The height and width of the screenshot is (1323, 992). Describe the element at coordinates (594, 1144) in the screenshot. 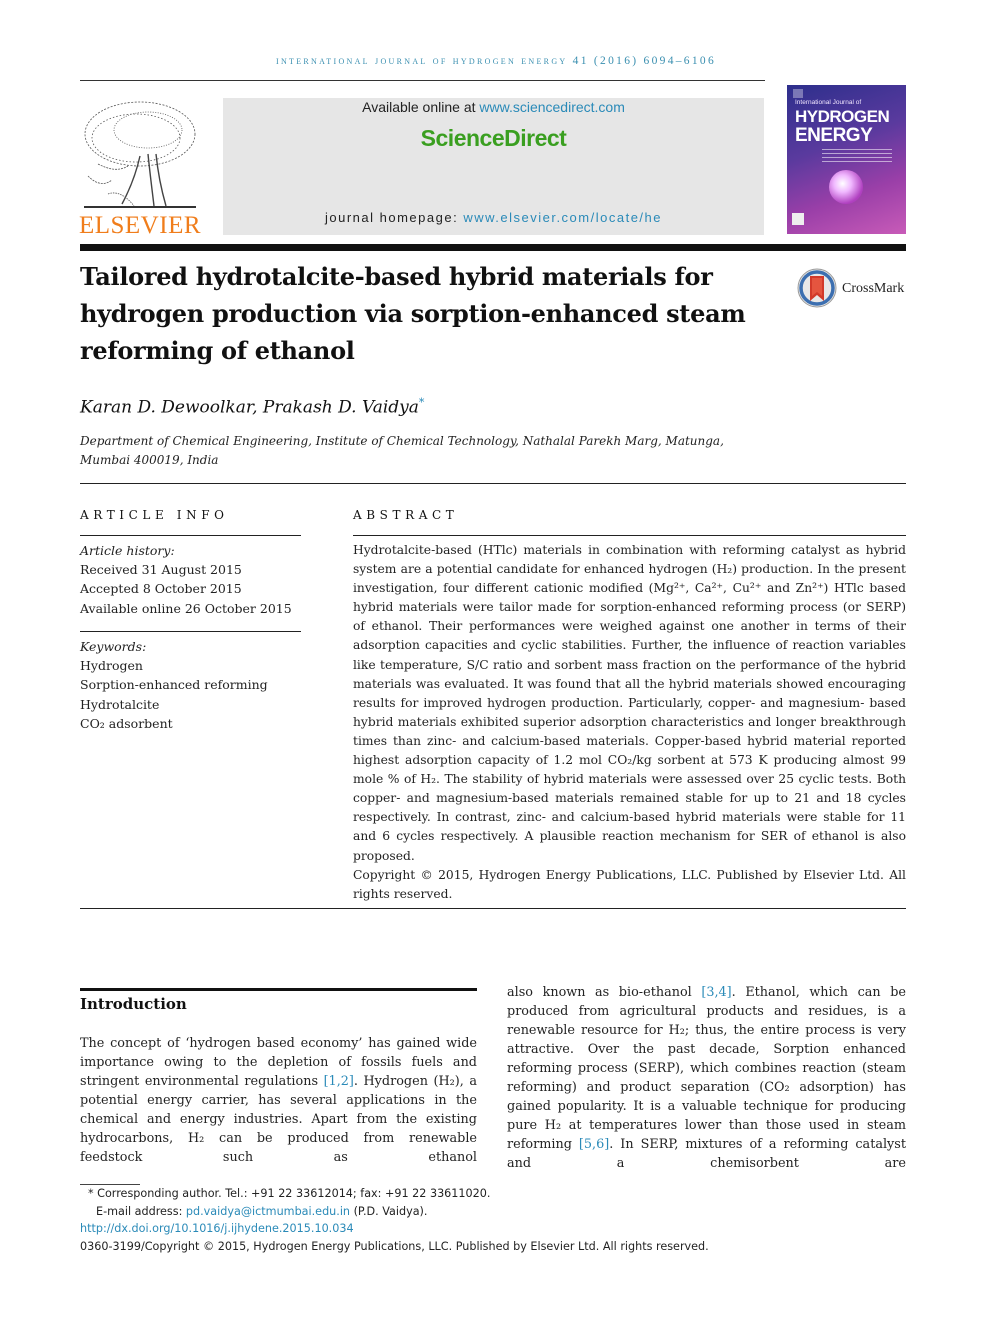

I see `citation-link: [5,6]` at that location.